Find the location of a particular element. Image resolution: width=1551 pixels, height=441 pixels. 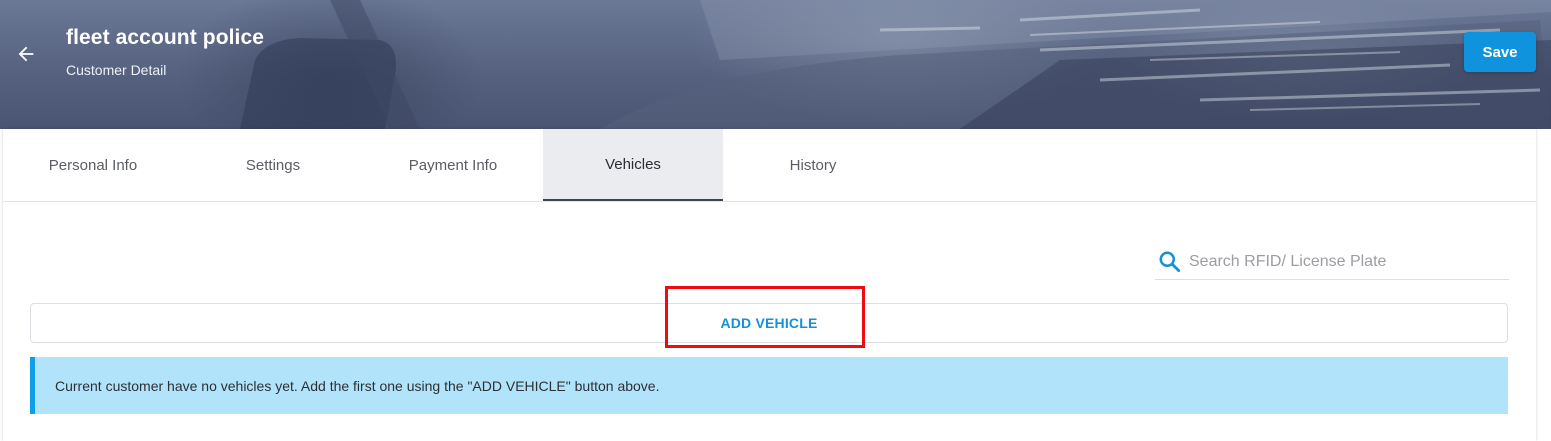

add-vehicle-bar: ADD VEHICLE is located at coordinates (769, 323).